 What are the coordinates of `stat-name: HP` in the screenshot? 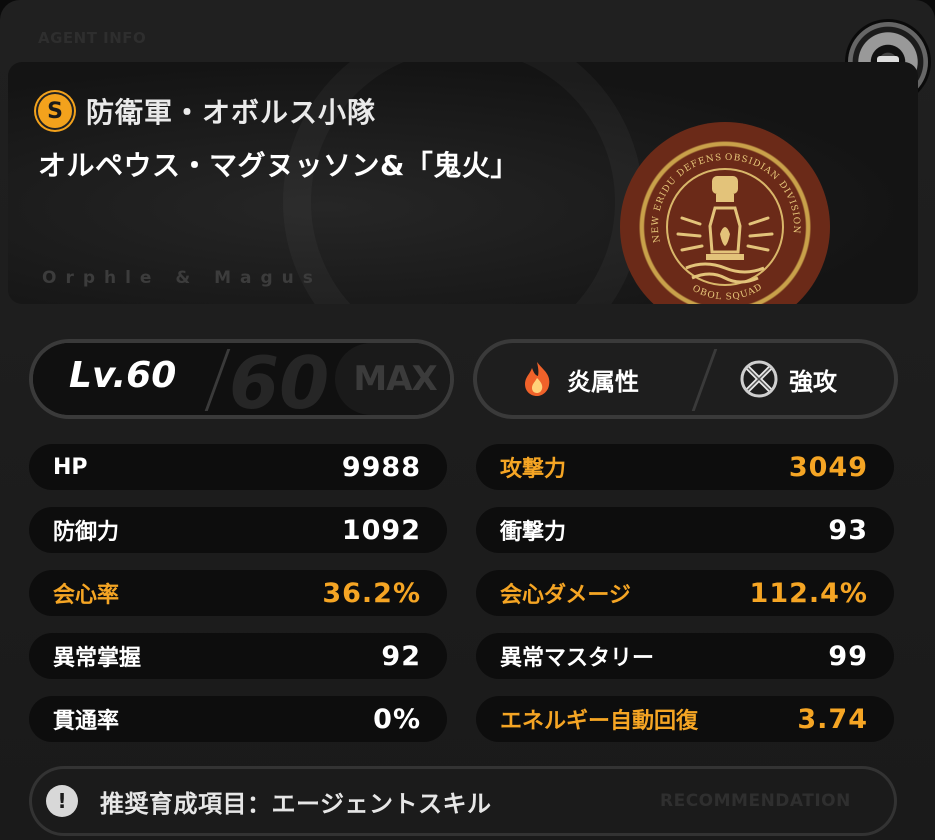 It's located at (70, 467).